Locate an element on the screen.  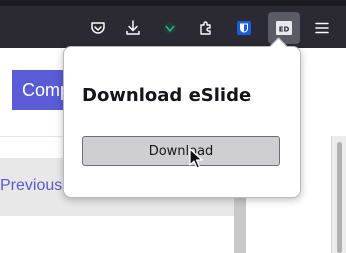
app-menu-button is located at coordinates (322, 28).